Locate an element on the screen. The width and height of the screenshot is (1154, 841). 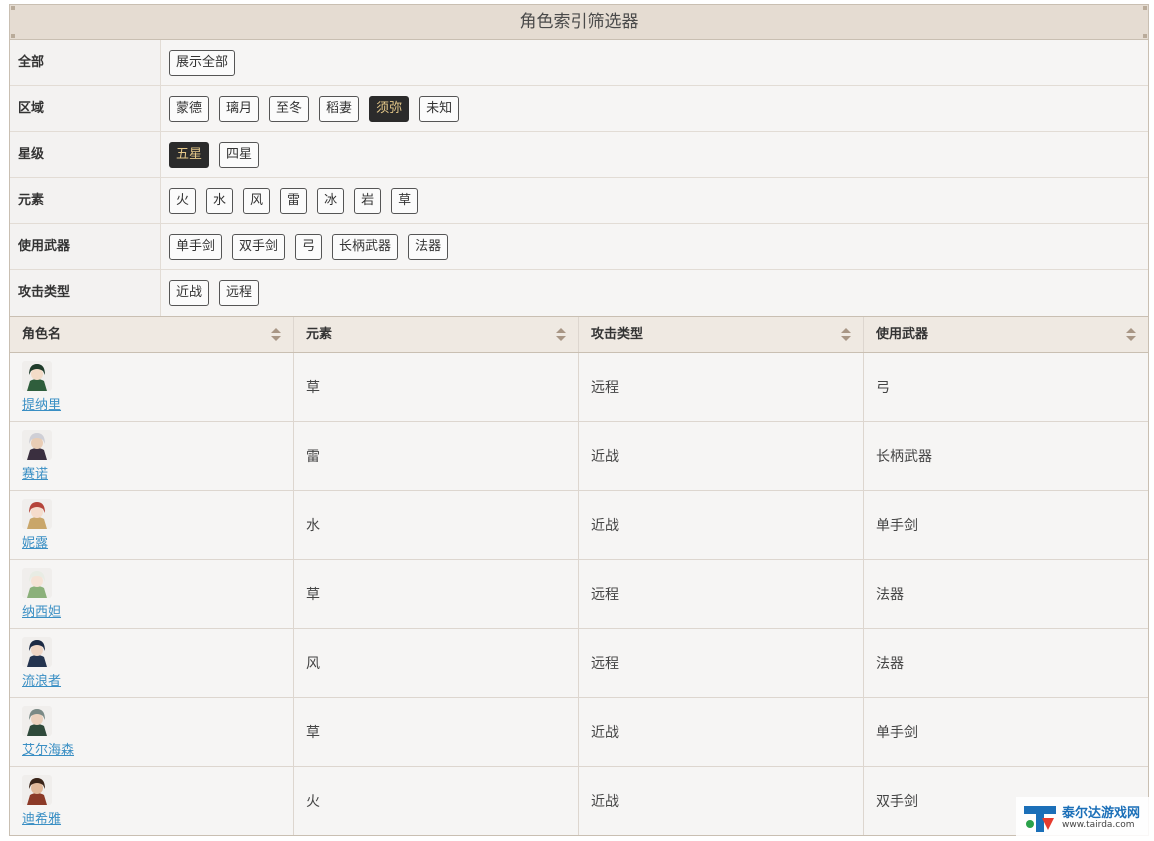
watermark-url: www.tairda.com is located at coordinates (1098, 825).